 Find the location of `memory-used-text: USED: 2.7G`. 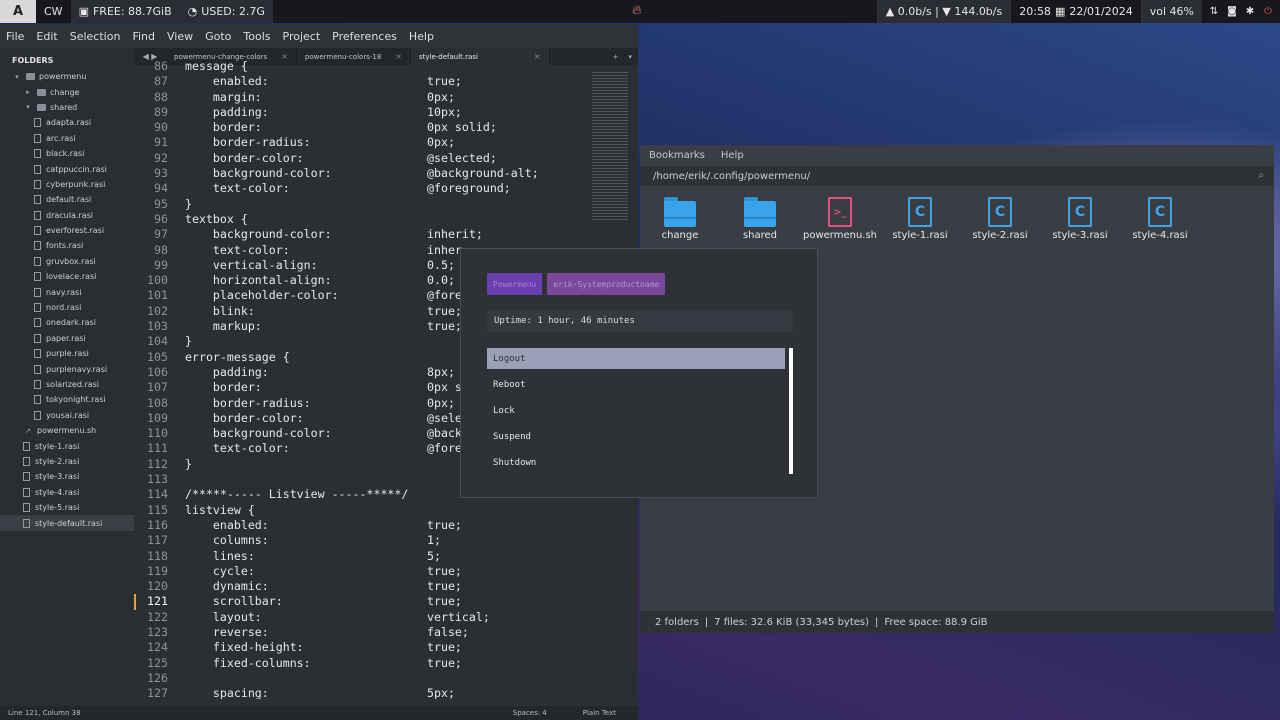

memory-used-text: USED: 2.7G is located at coordinates (233, 11).